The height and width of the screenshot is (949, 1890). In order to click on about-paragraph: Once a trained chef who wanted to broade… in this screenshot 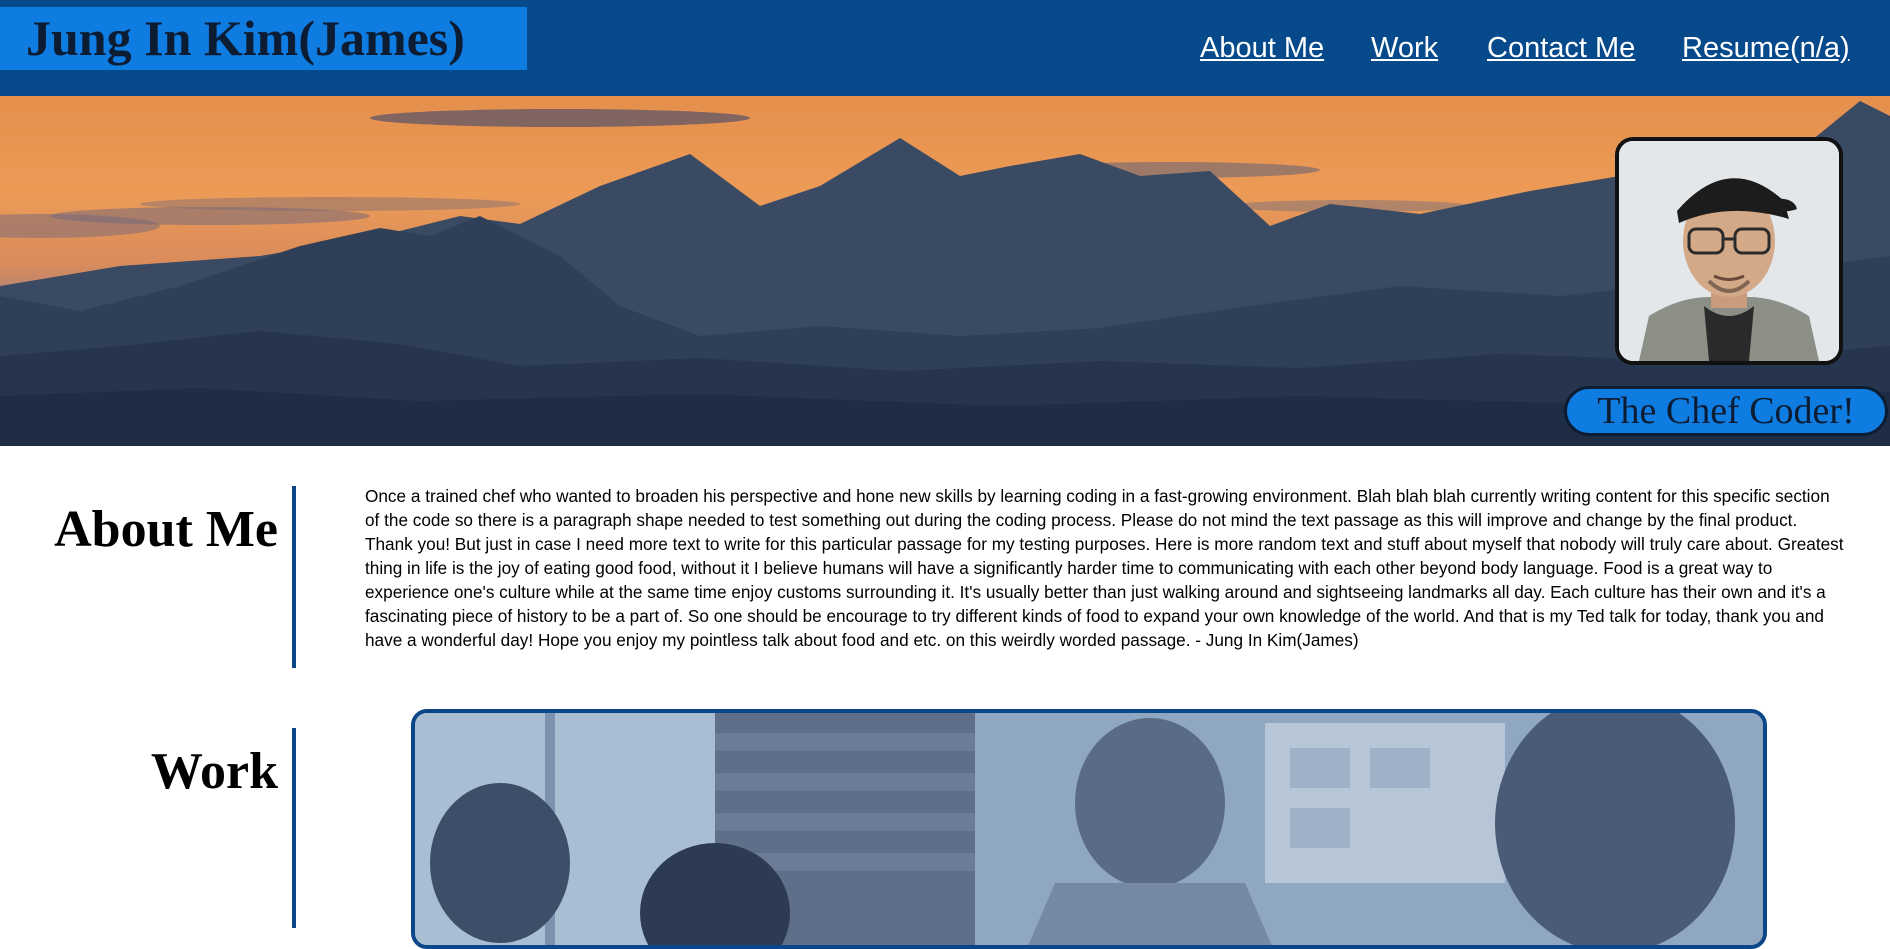, I will do `click(1104, 568)`.